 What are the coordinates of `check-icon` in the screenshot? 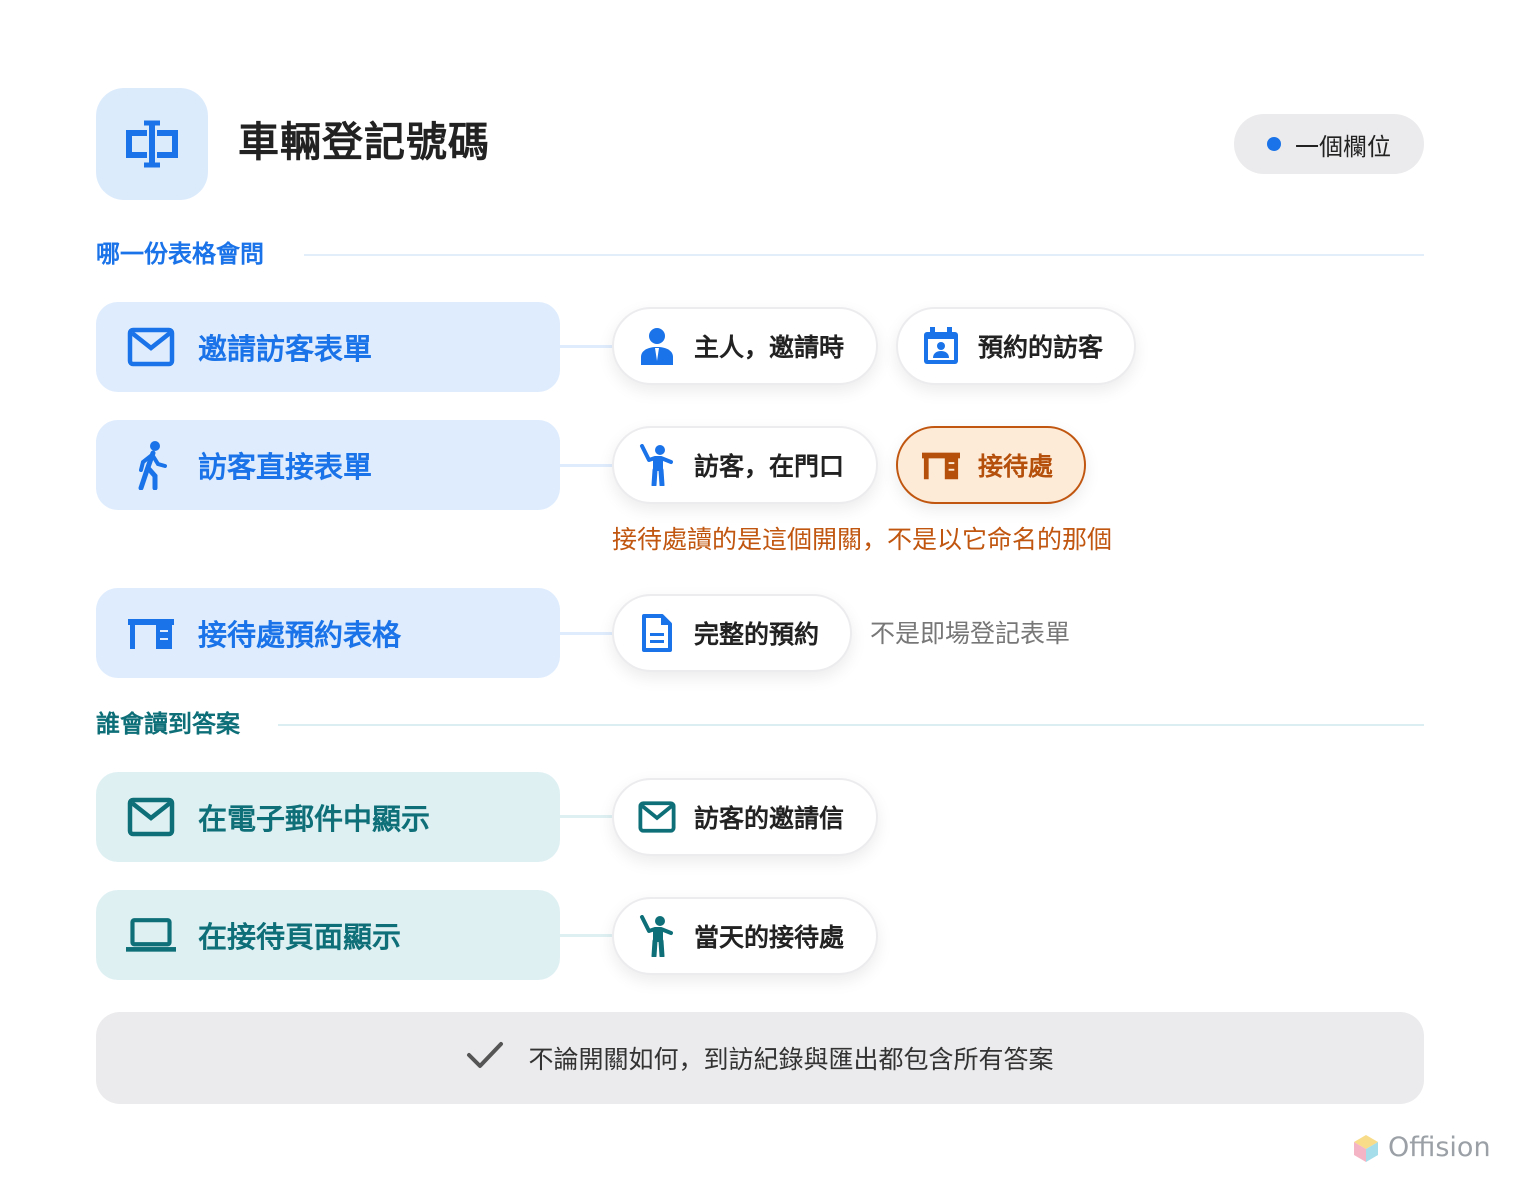 It's located at (485, 1058).